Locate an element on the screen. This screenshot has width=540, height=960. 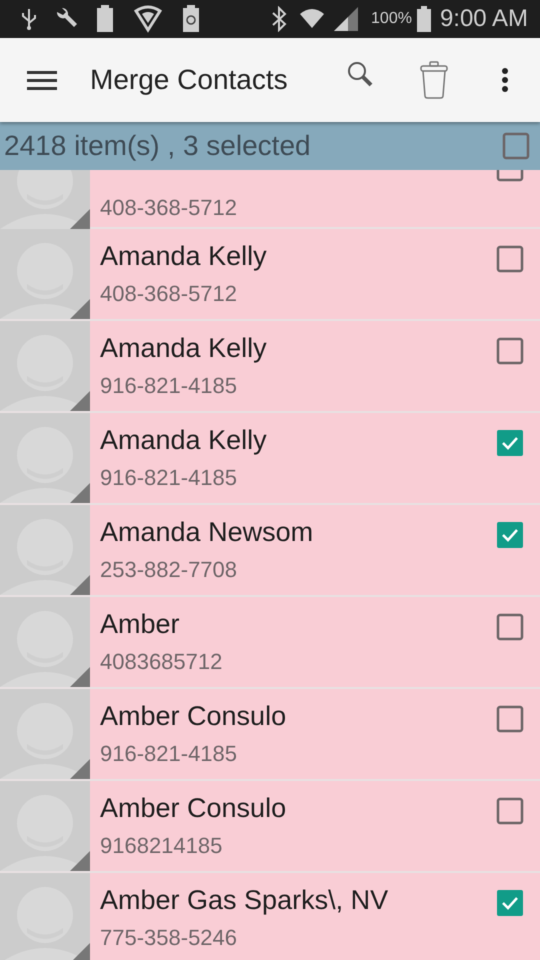
more-options-icon is located at coordinates (505, 80).